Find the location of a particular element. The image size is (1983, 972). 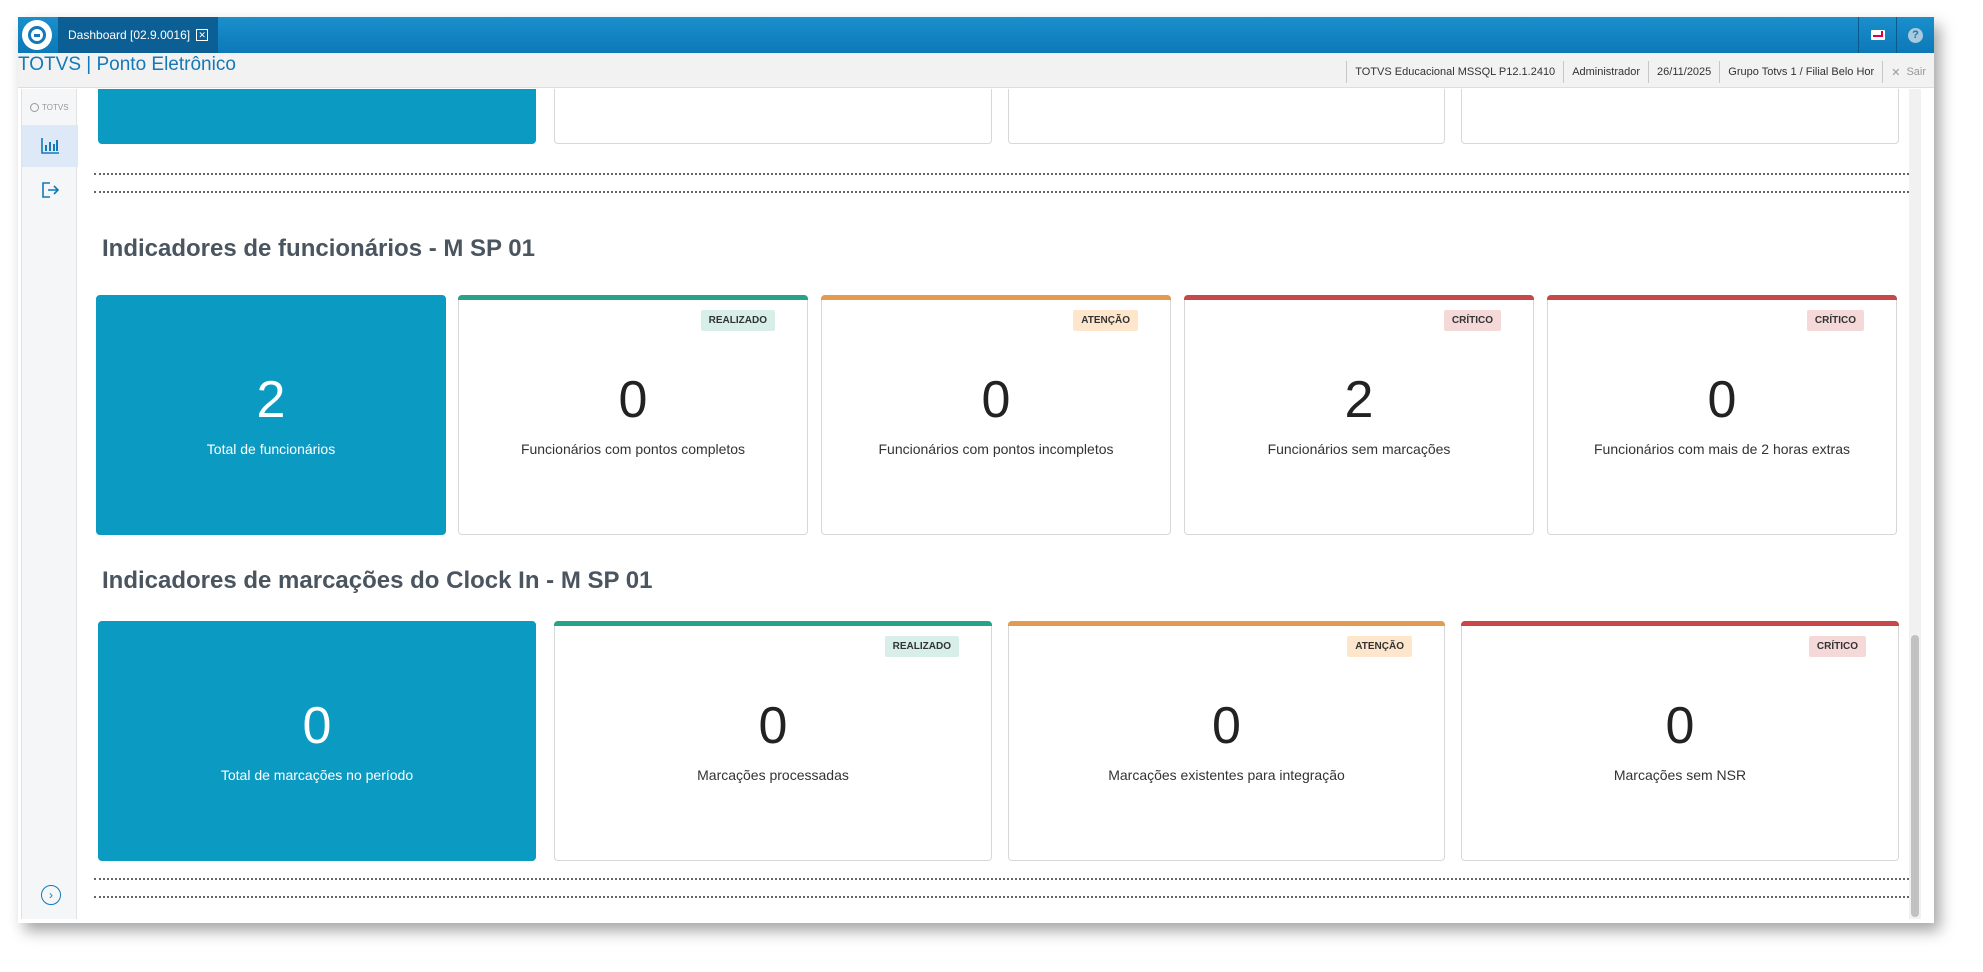

indicator-card: 2 Total de funcionários is located at coordinates (271, 415).